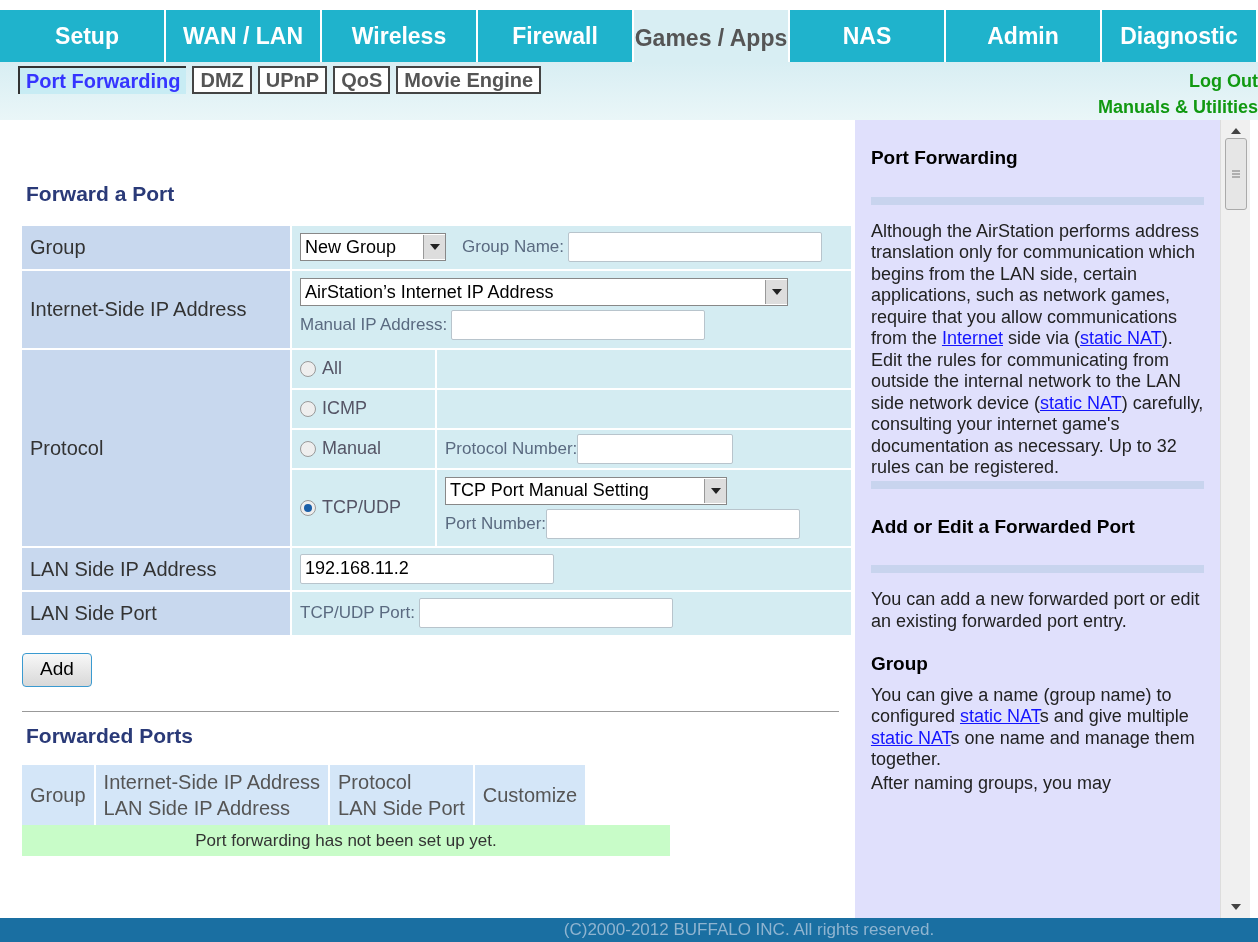 Image resolution: width=1258 pixels, height=942 pixels. What do you see at coordinates (156, 247) in the screenshot?
I see `form-label: Group` at bounding box center [156, 247].